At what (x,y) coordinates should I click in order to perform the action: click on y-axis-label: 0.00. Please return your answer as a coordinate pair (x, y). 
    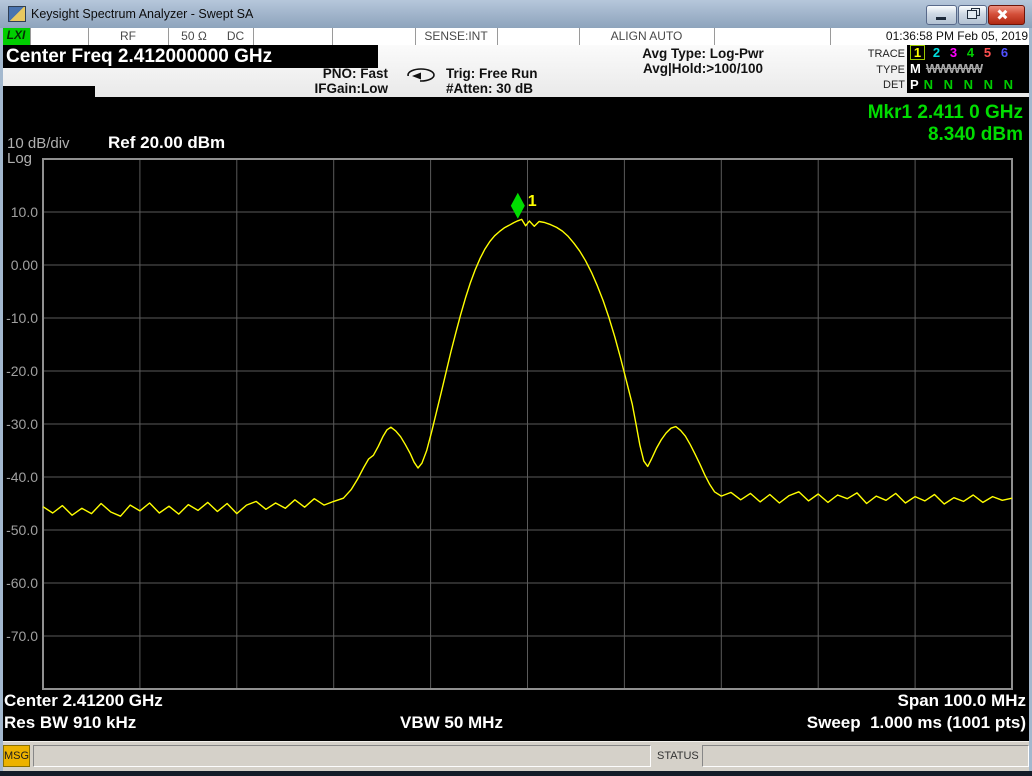
    Looking at the image, I should click on (24, 265).